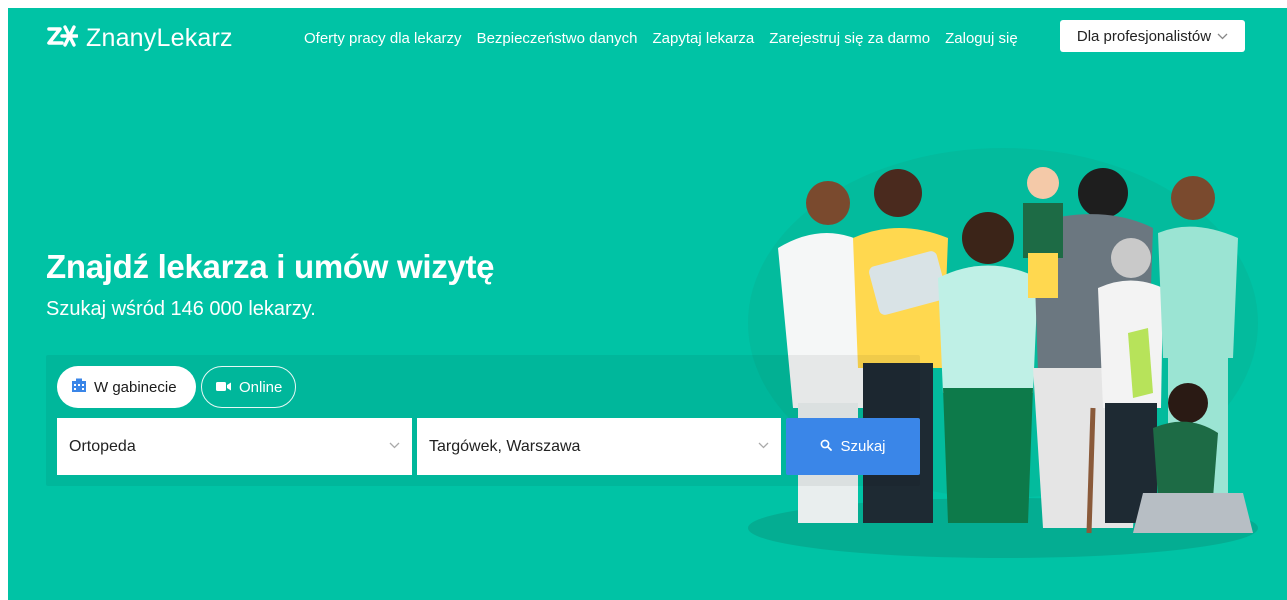 This screenshot has width=1287, height=600. I want to click on nav-link-register: Zarejestruj się za darmo, so click(849, 38).